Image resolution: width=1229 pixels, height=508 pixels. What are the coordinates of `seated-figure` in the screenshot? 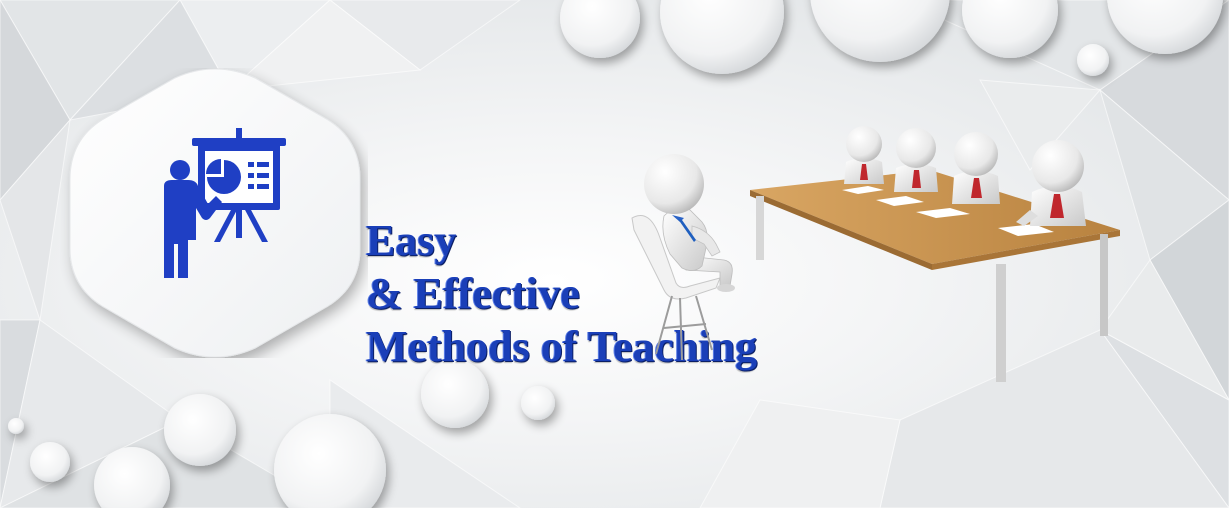 It's located at (683, 257).